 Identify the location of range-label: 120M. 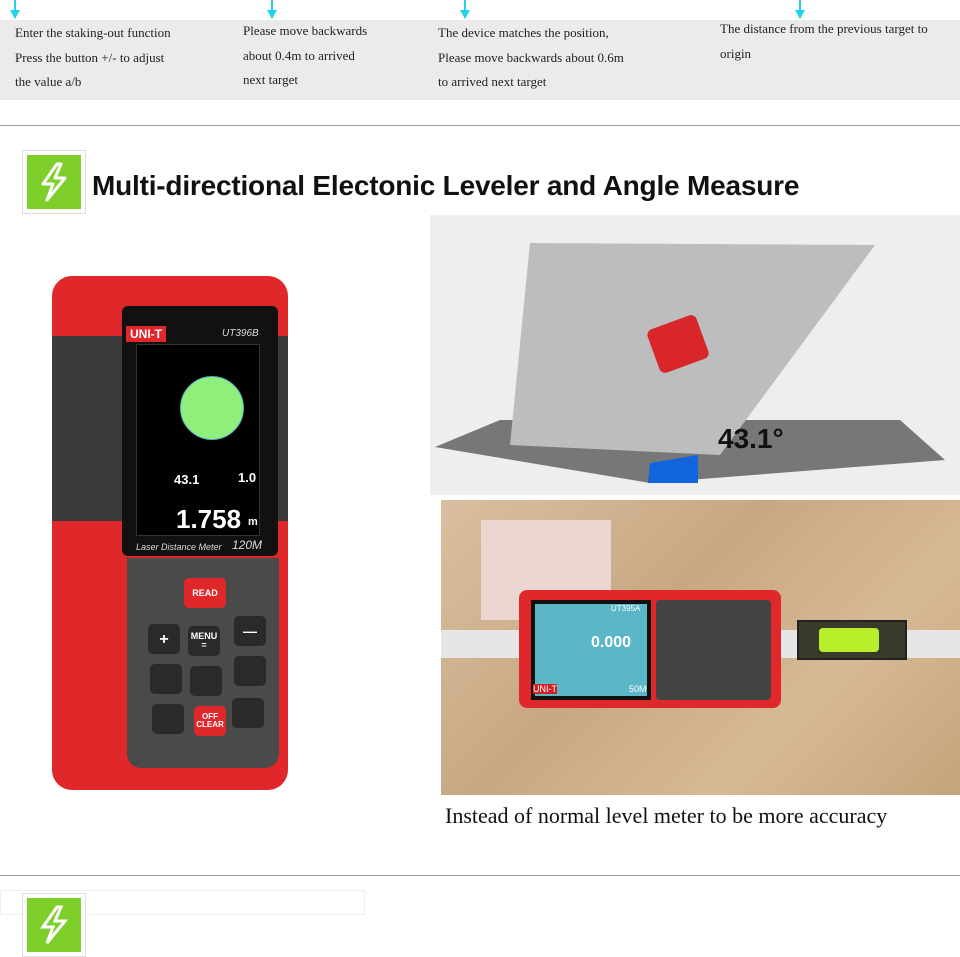
(247, 545).